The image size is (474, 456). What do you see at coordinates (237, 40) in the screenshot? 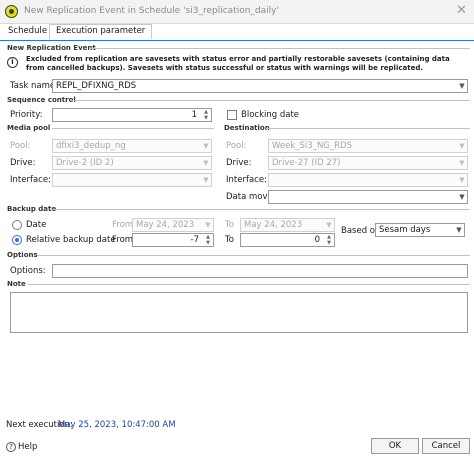
I see `tab-underline` at bounding box center [237, 40].